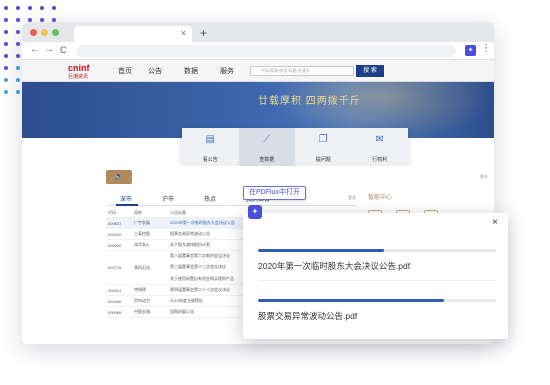 This screenshot has width=550, height=385. I want to click on forward-icon: →, so click(49, 49).